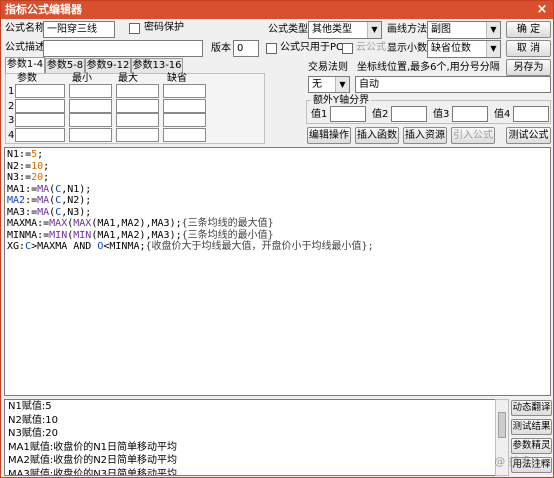 This screenshot has width=554, height=478. What do you see at coordinates (76, 200) in the screenshot?
I see `code-token: ,N2);` at bounding box center [76, 200].